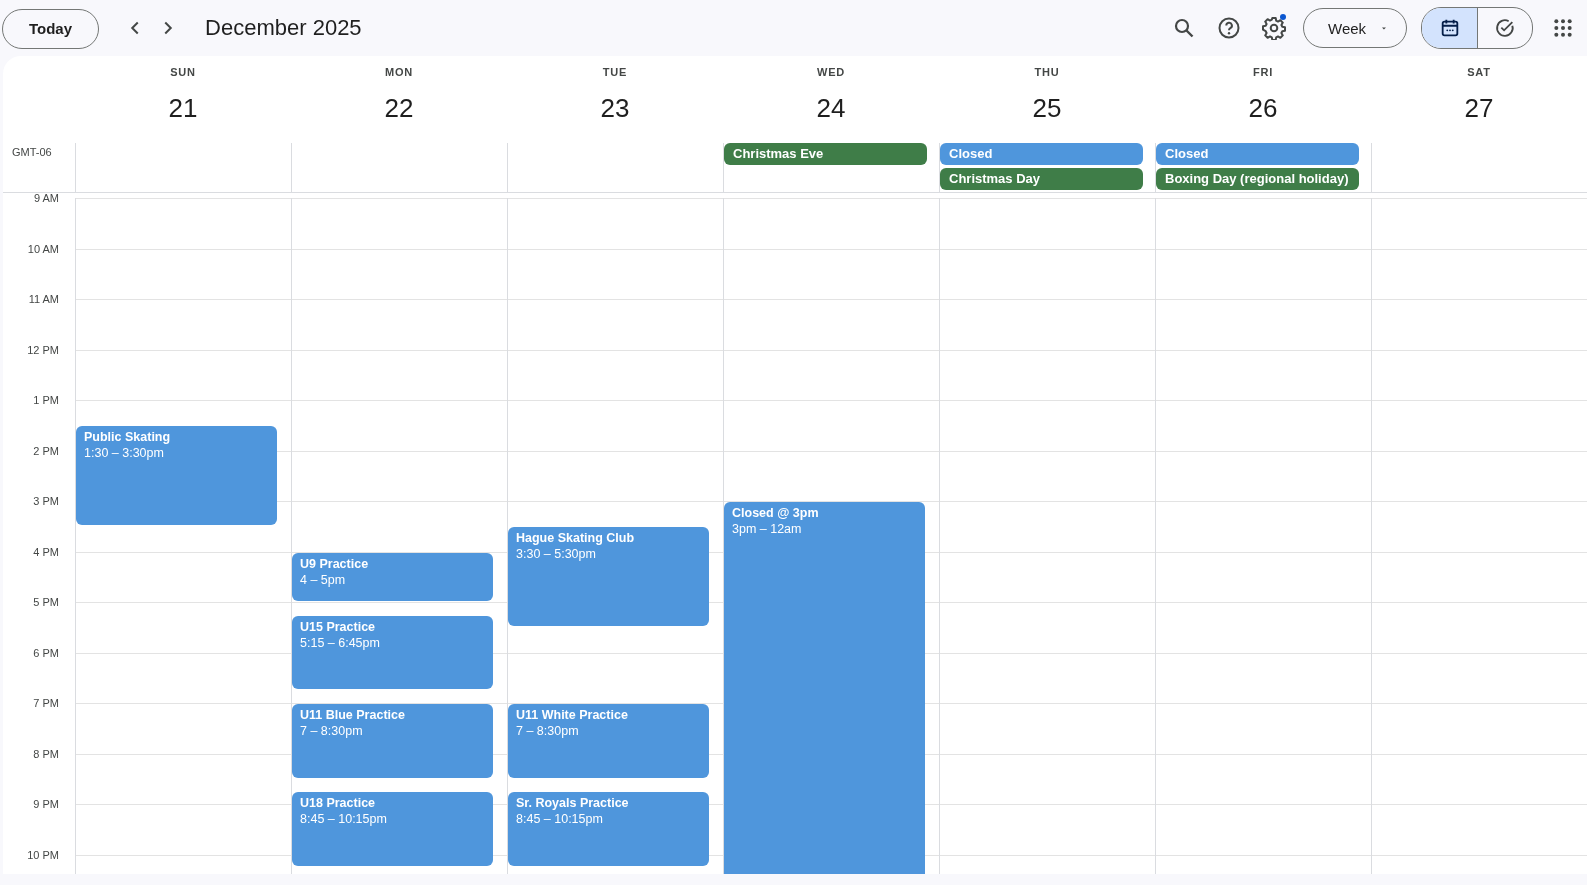 This screenshot has width=1587, height=885. I want to click on hour-label: 10 PM, so click(43, 854).